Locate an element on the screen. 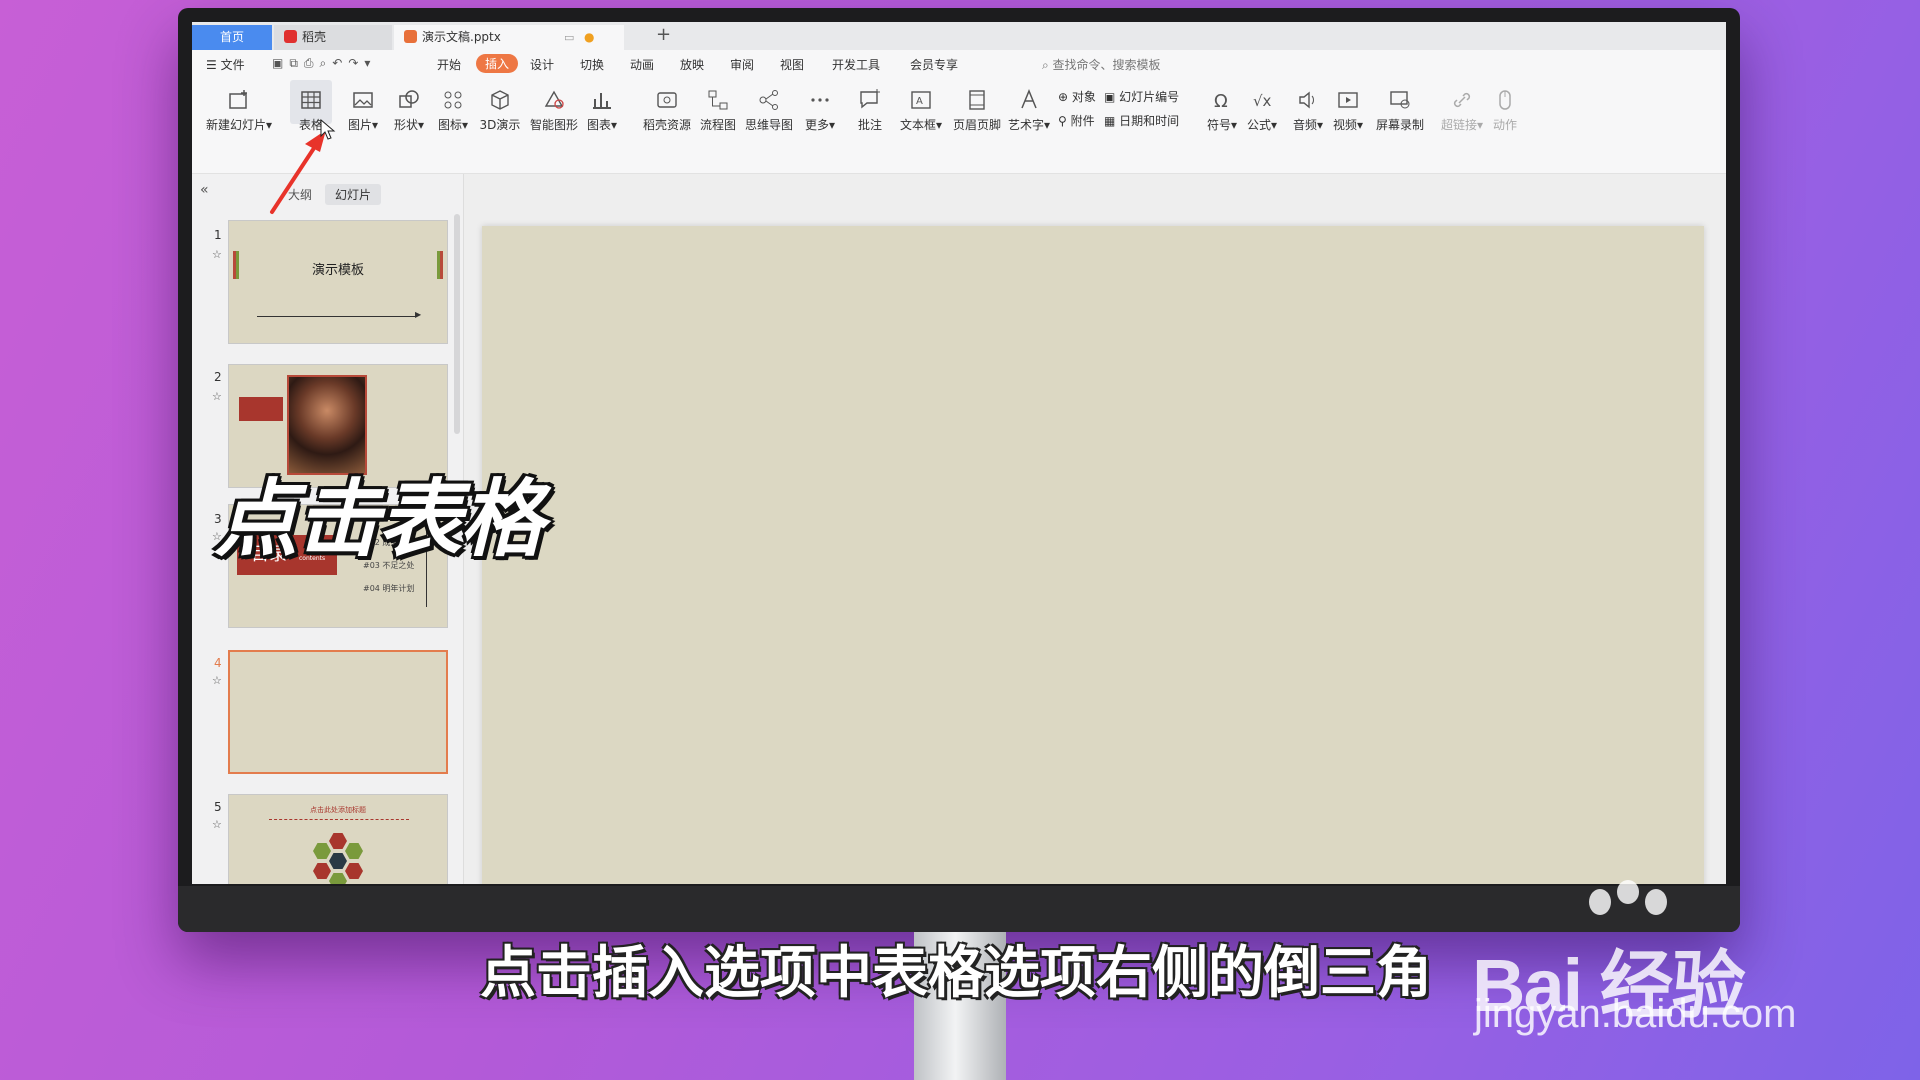 The height and width of the screenshot is (1080, 1920). menu-animation: 动画 is located at coordinates (642, 64).